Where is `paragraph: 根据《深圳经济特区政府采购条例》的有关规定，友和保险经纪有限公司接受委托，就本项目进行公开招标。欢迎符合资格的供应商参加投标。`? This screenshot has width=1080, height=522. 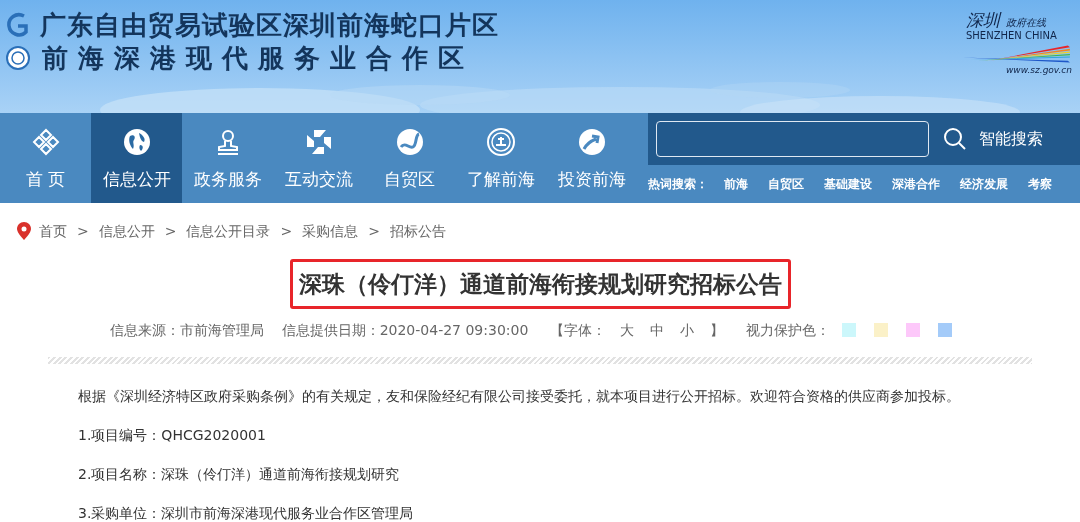 paragraph: 根据《深圳经济特区政府采购条例》的有关规定，友和保险经纪有限公司接受委托，就本项目进行公开招标。欢迎符合资格的供应商参加投标。 is located at coordinates (519, 396).